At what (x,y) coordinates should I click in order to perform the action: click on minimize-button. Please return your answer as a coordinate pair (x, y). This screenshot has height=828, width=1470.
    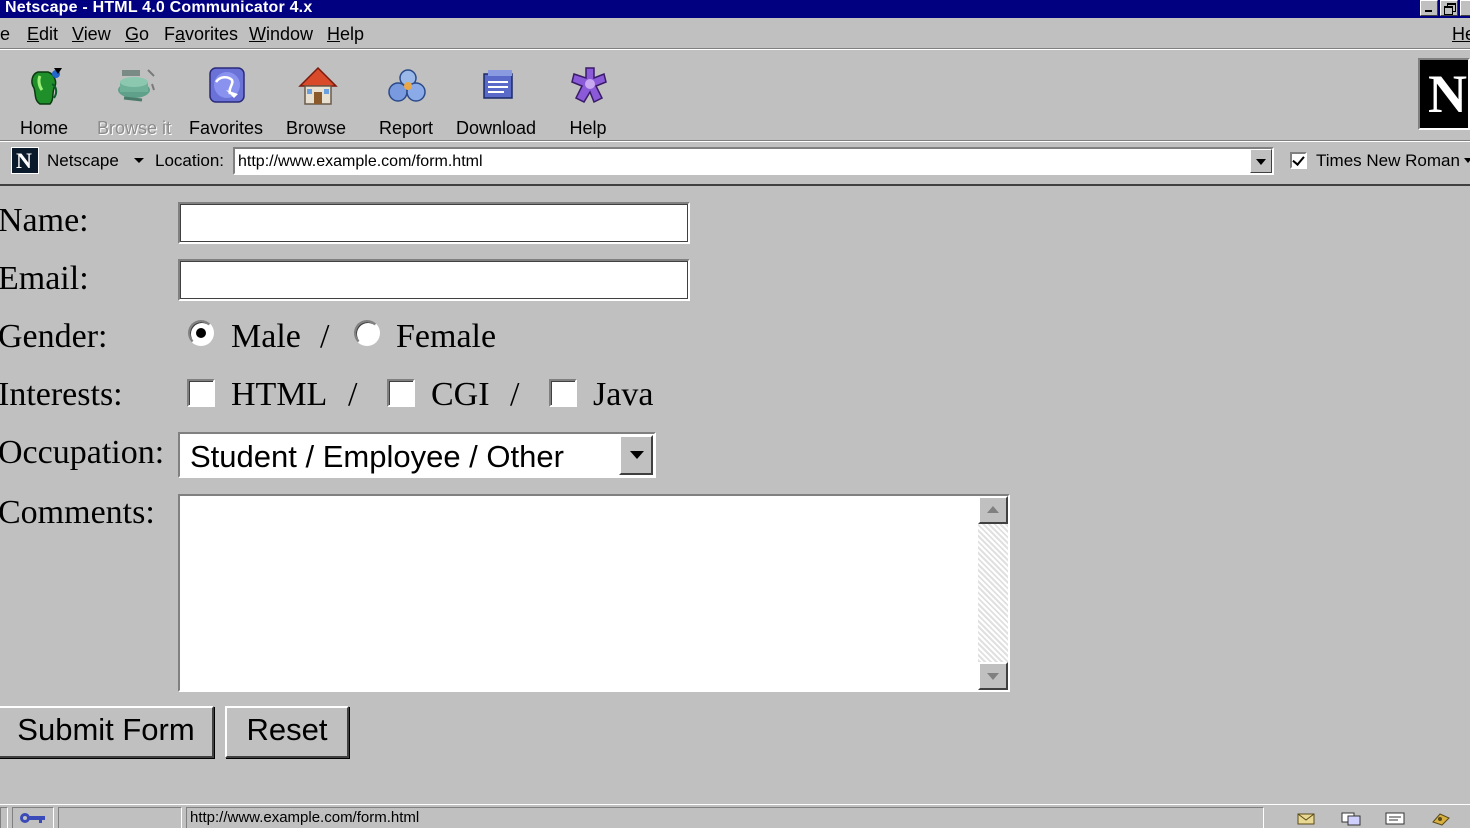
    Looking at the image, I should click on (1429, 8).